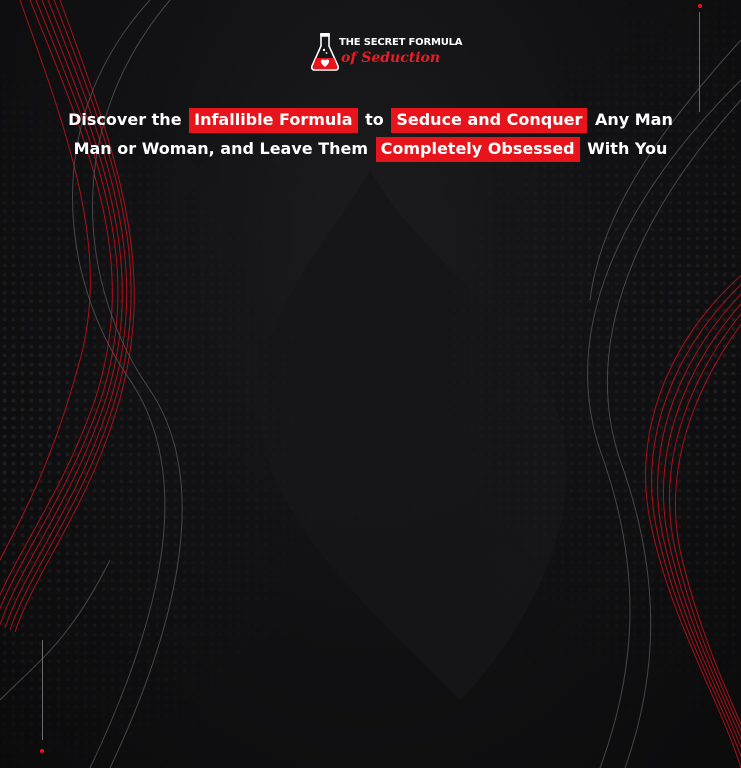 The width and height of the screenshot is (741, 768). I want to click on bottom-left-dot, so click(42, 751).